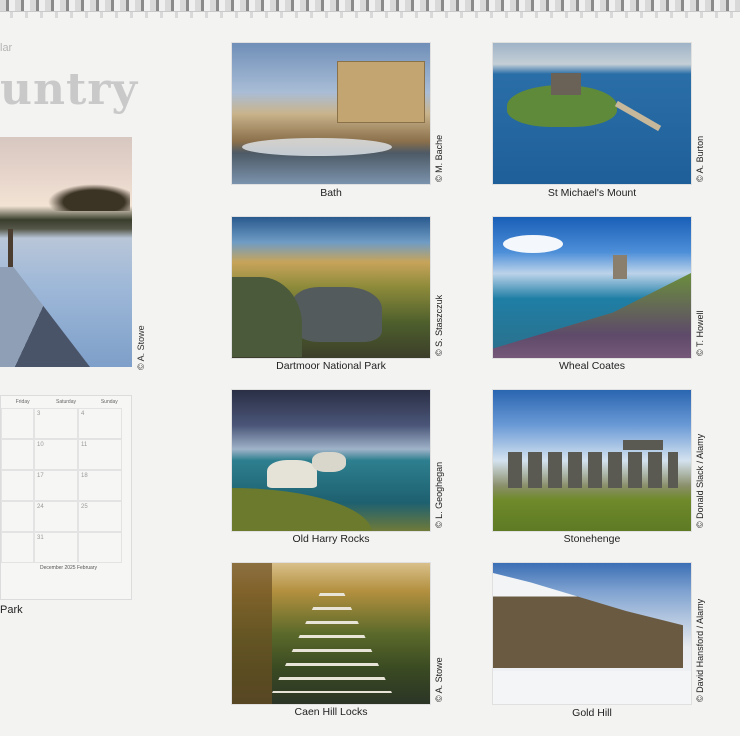 The height and width of the screenshot is (736, 740). What do you see at coordinates (100, 454) in the screenshot?
I see `calendar-cell: 11` at bounding box center [100, 454].